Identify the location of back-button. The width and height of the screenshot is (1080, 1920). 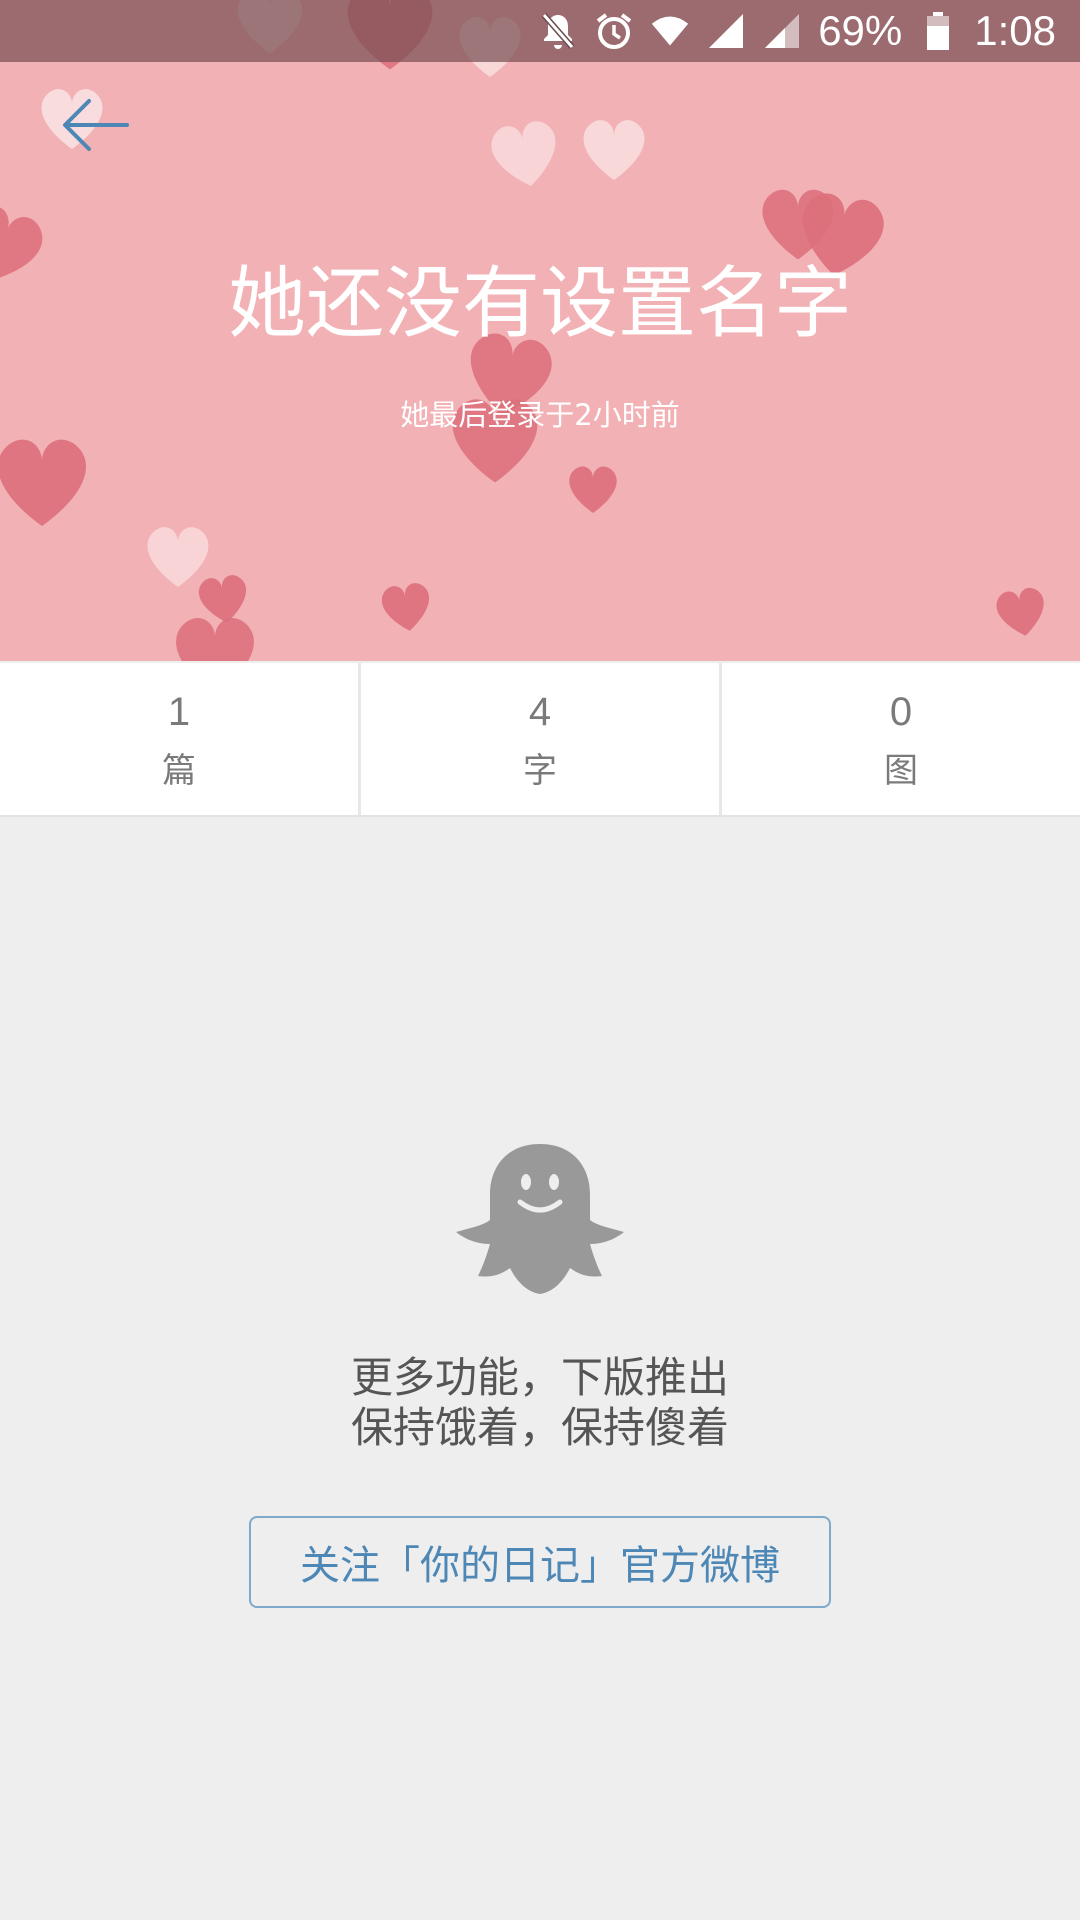
(96, 125).